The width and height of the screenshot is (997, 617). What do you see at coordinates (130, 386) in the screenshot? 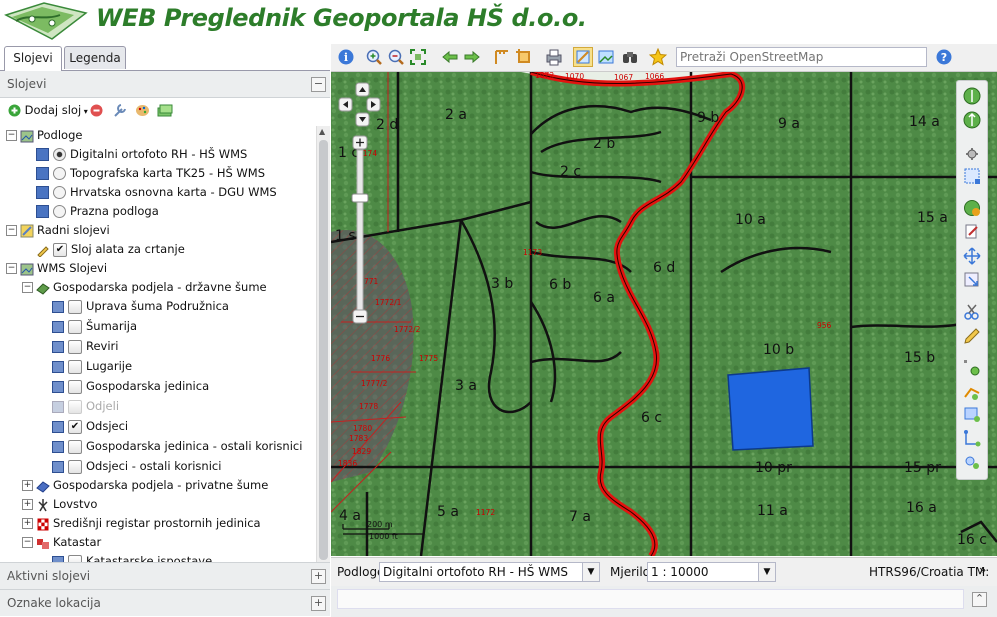
I see `tree-item-gj: Gospodarska jedinica` at bounding box center [130, 386].